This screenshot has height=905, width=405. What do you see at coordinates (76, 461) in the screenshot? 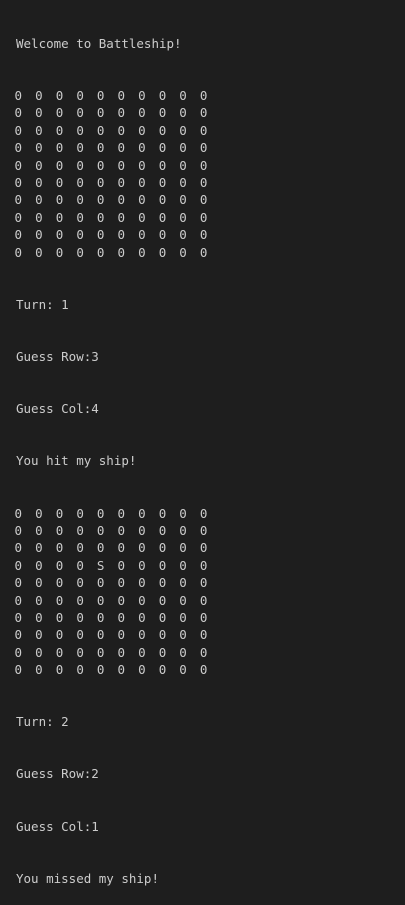
I see `result-message: You hit my ship!` at bounding box center [76, 461].